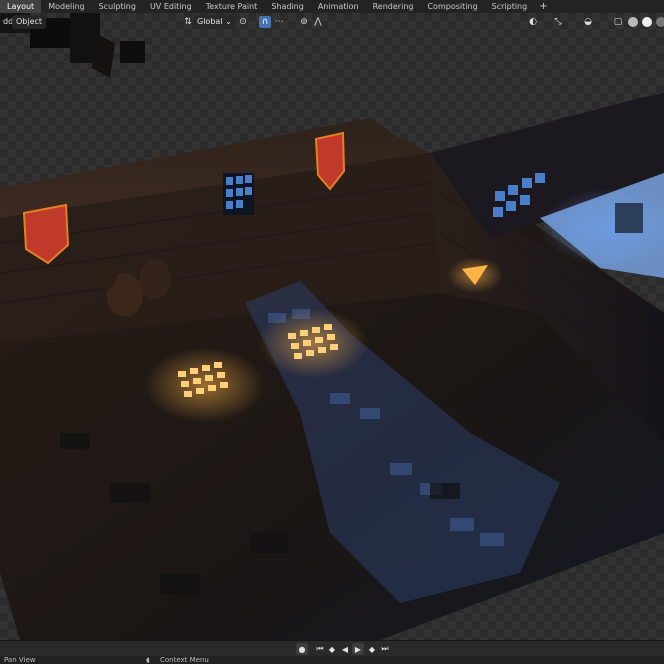  I want to click on tab-animation: Animation, so click(338, 6).